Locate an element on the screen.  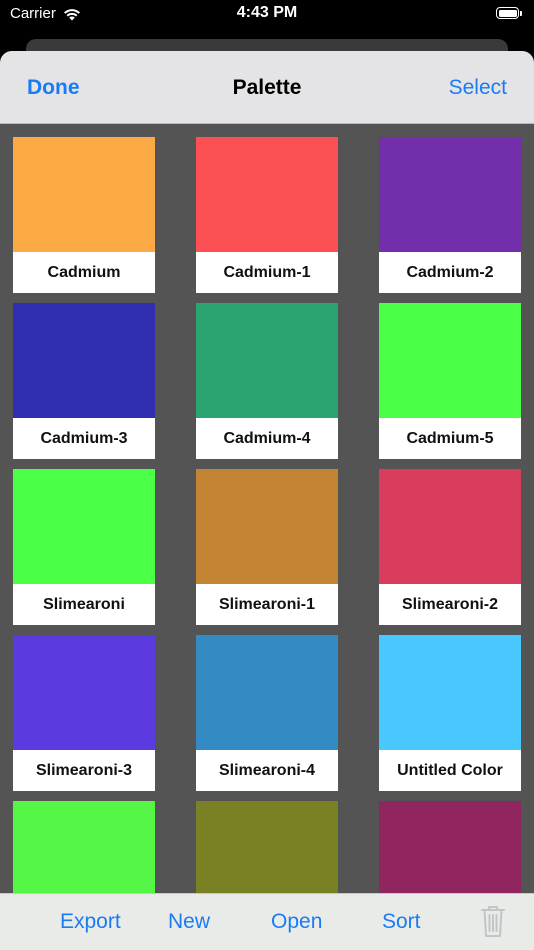
new-button: New is located at coordinates (189, 922).